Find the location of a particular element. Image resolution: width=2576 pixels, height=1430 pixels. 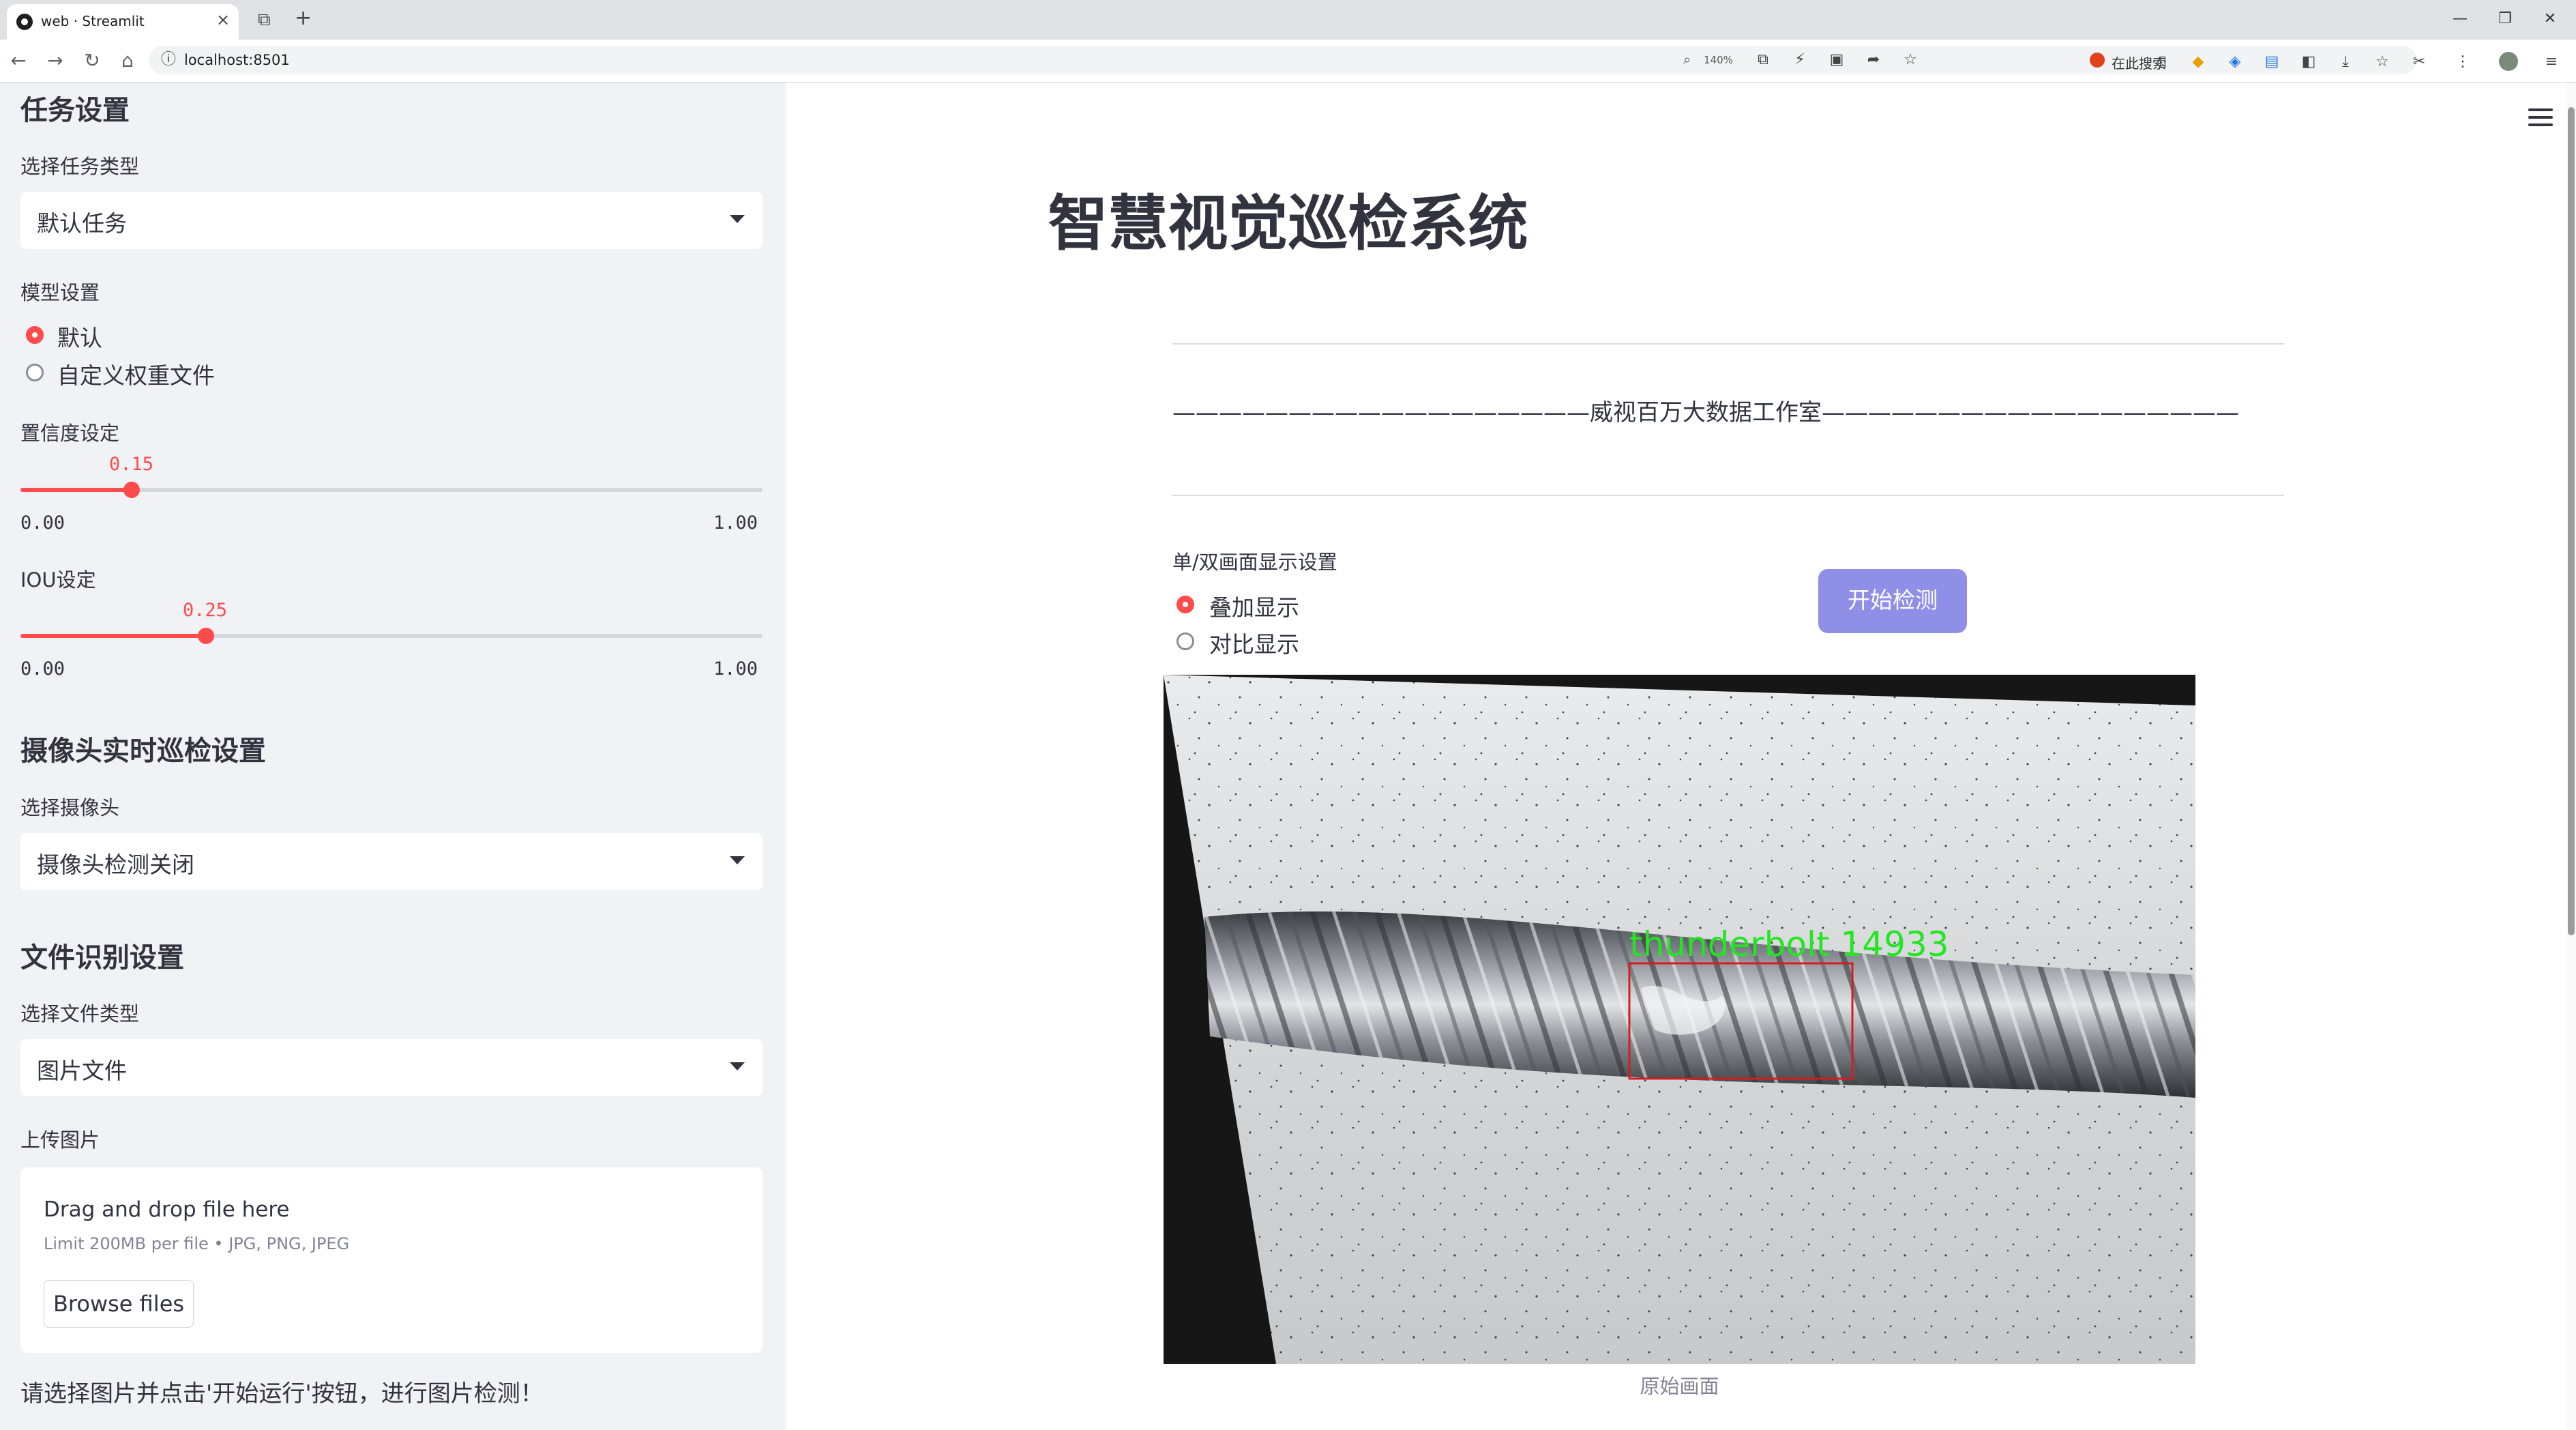

start-detection-button: 开始检测 is located at coordinates (1892, 601).